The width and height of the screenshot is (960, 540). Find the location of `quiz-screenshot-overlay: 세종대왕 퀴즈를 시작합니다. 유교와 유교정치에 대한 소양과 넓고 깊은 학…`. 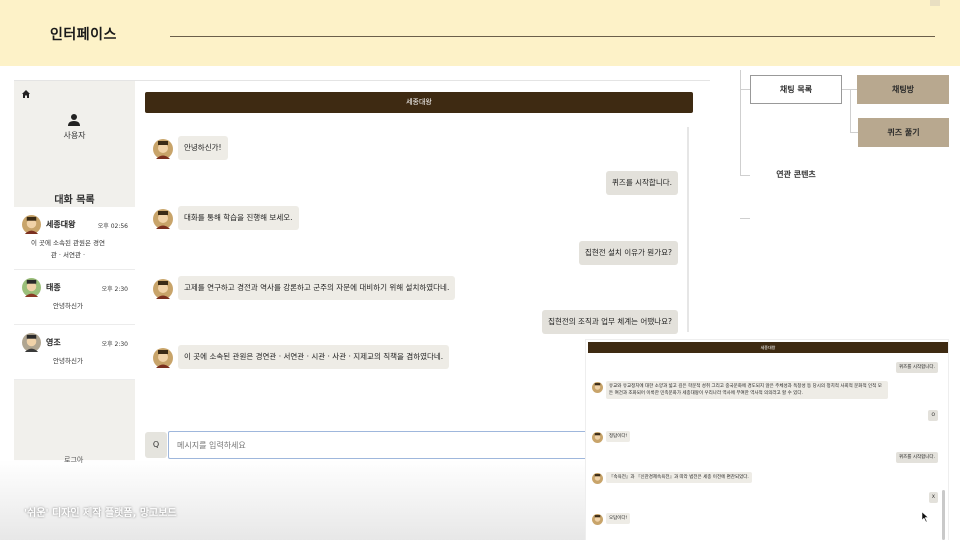

quiz-screenshot-overlay: 세종대왕 퀴즈를 시작합니다. 유교와 유교정치에 대한 소양과 넓고 깊은 학… is located at coordinates (767, 440).